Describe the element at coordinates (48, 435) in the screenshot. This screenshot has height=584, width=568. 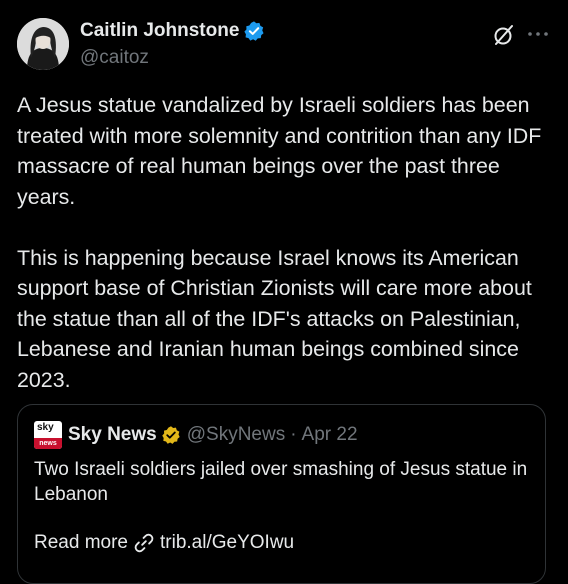
I see `sky-news-logo: sky news` at that location.